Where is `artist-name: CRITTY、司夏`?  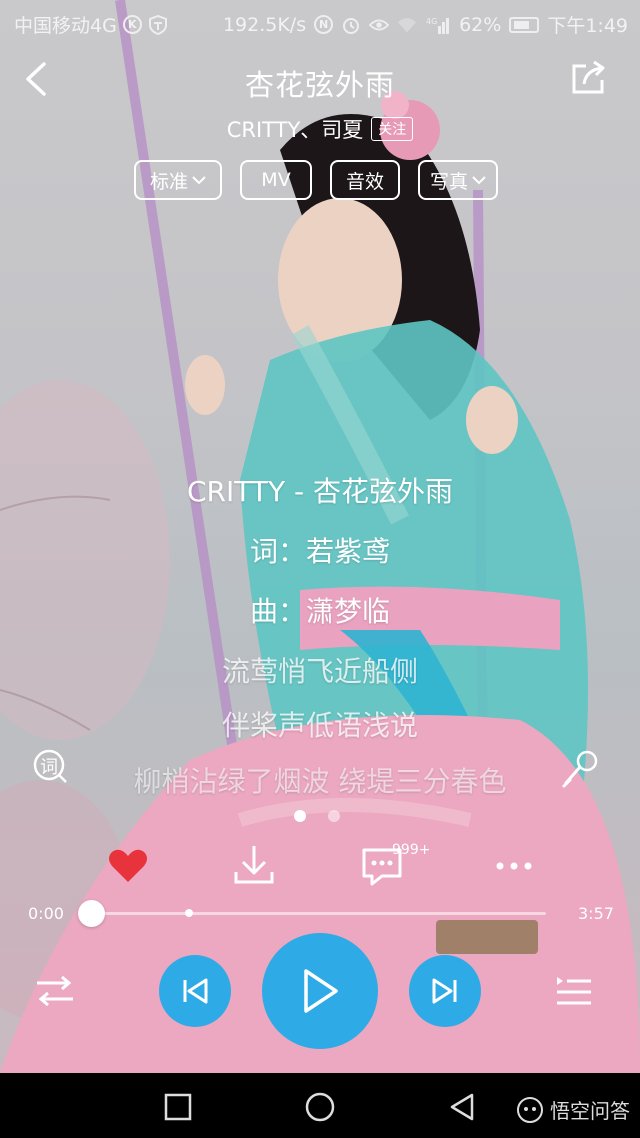
artist-name: CRITTY、司夏 is located at coordinates (295, 129).